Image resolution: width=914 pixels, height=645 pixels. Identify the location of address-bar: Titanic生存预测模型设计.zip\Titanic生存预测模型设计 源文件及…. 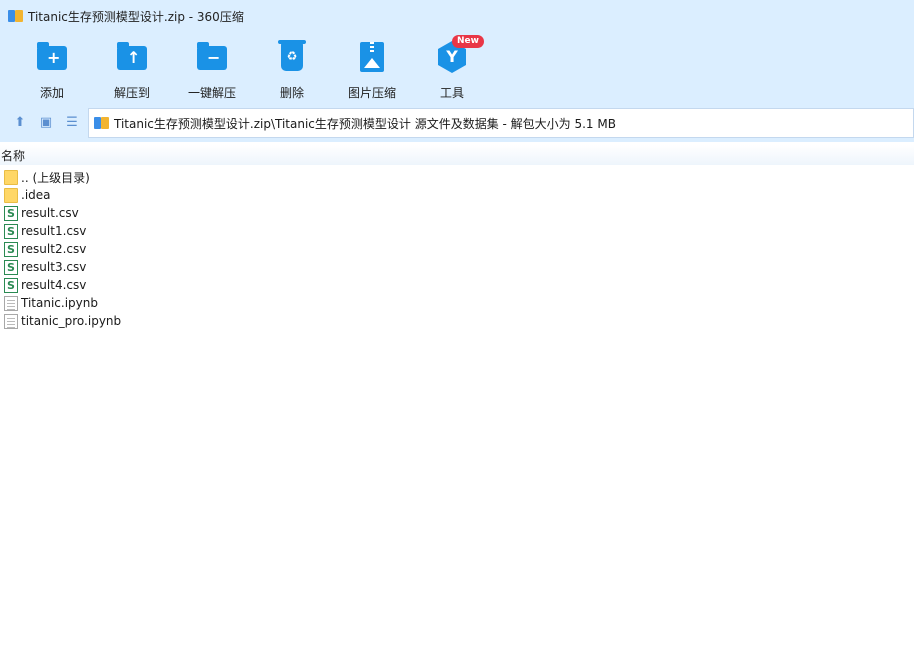
(501, 123).